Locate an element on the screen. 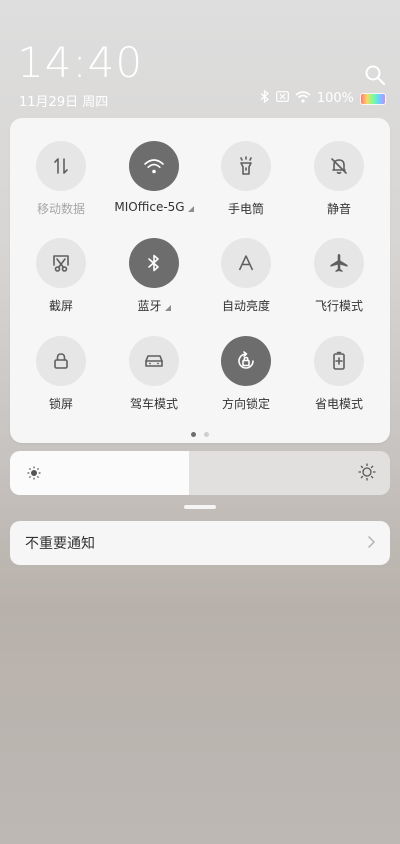 The width and height of the screenshot is (400, 844). toggle-label-wrap: 自动亮度 is located at coordinates (246, 305).